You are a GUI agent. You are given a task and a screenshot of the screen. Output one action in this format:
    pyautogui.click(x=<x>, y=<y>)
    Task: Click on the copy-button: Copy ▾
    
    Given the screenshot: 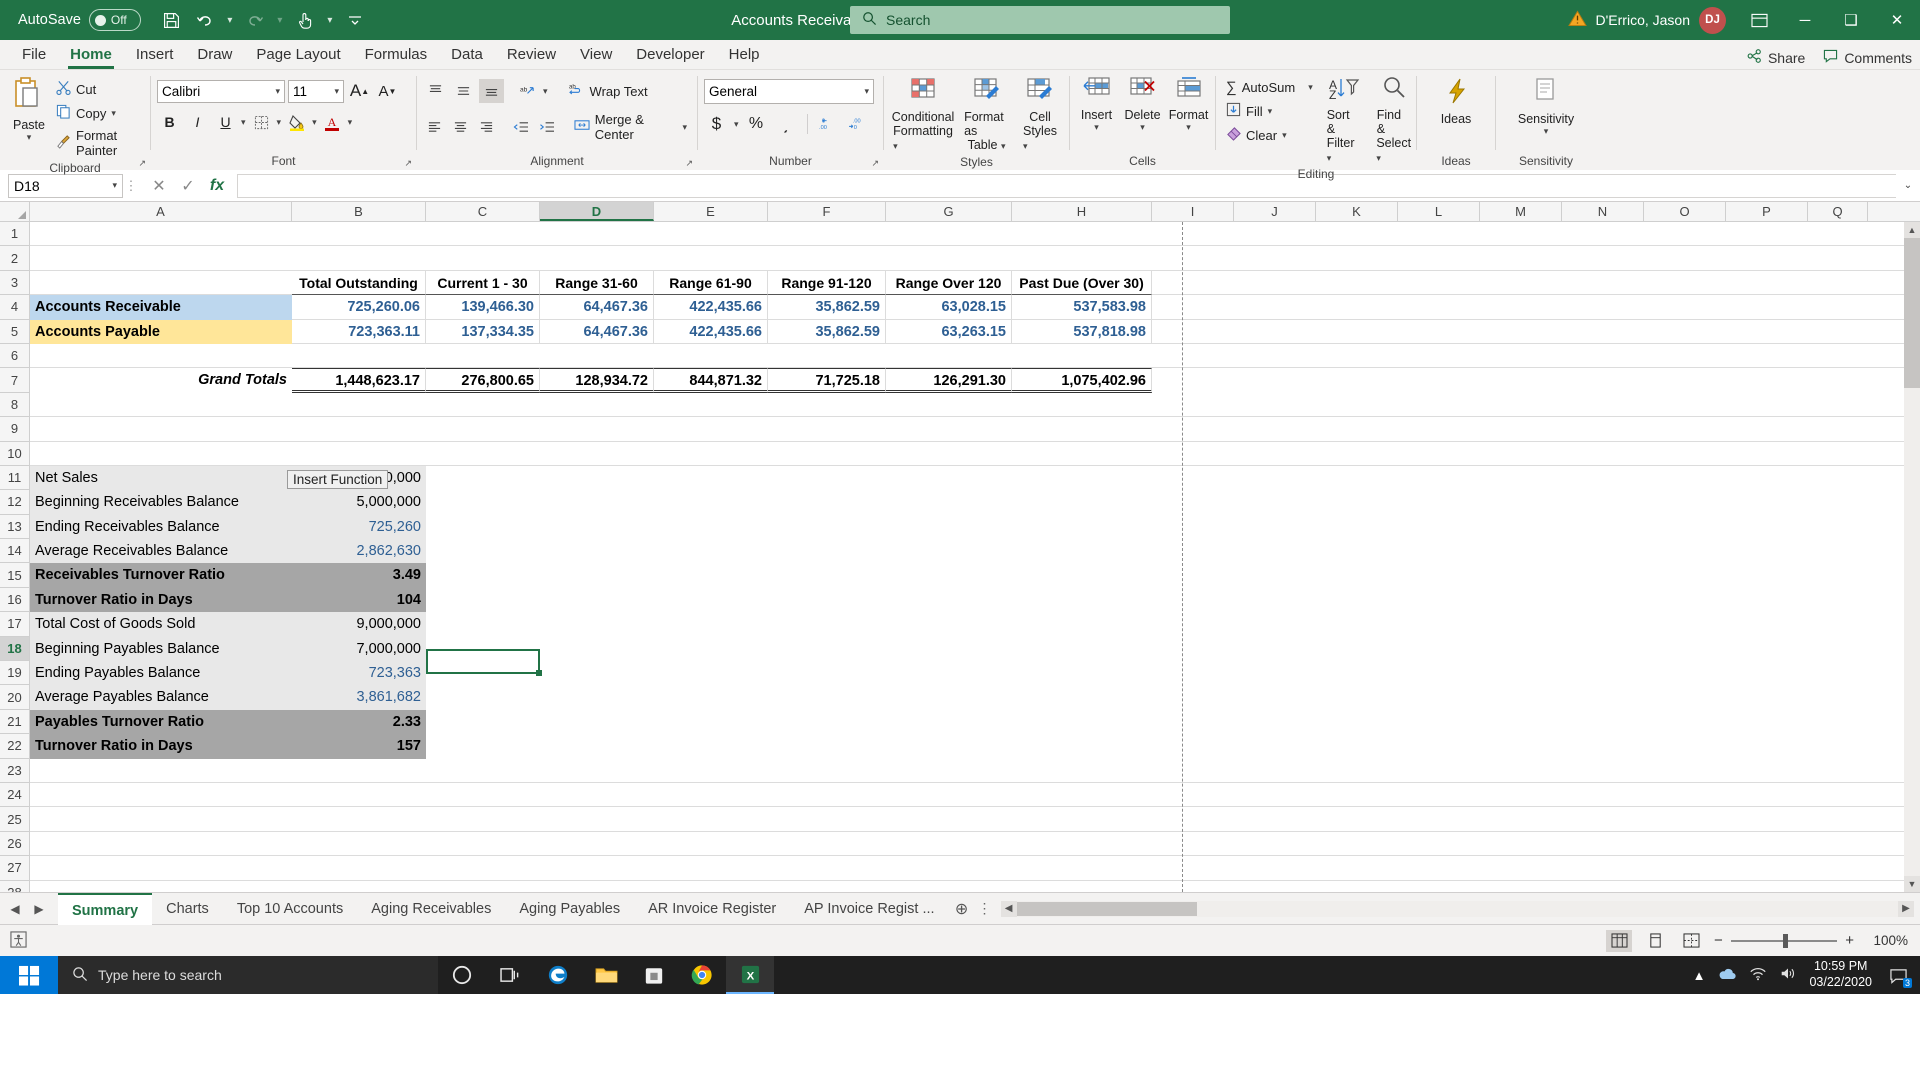 What is the action you would take?
    pyautogui.click(x=98, y=113)
    